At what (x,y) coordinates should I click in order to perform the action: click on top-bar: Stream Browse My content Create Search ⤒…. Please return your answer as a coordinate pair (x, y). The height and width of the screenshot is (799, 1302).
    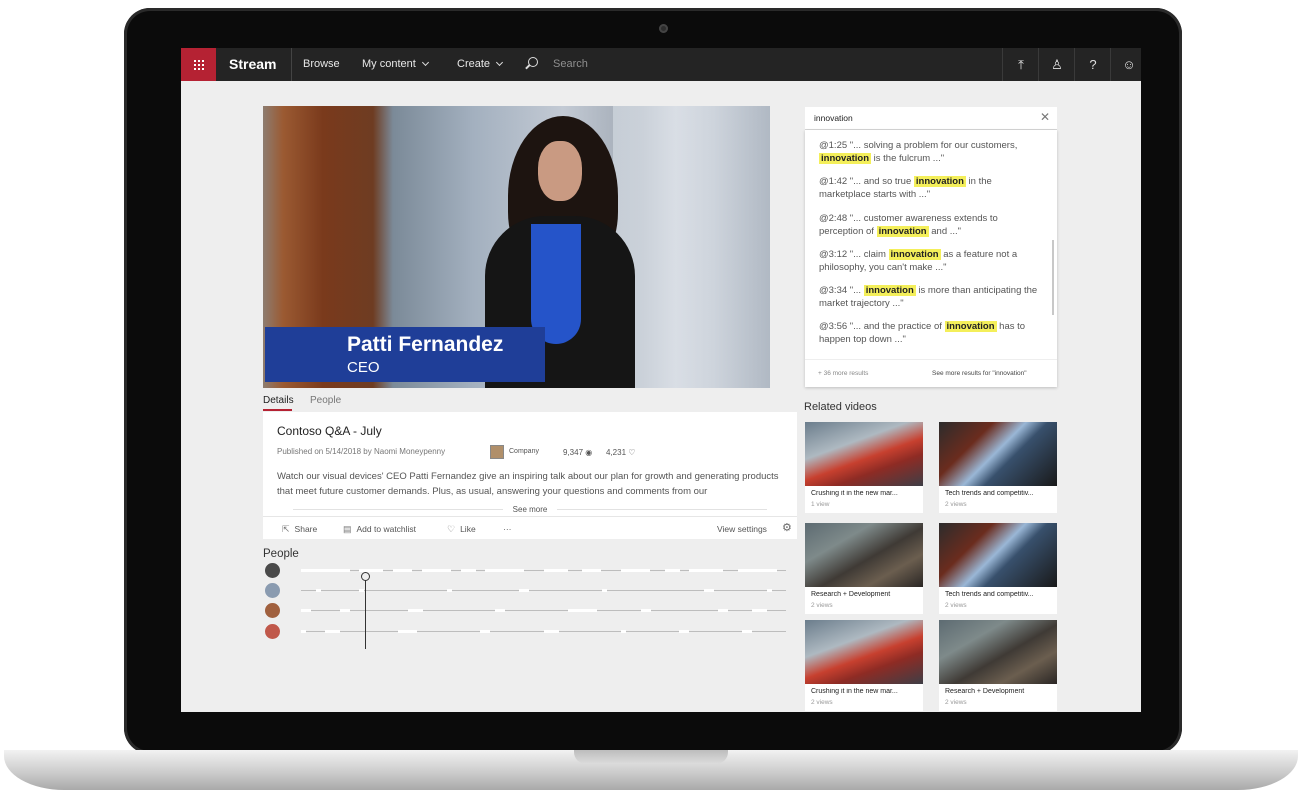
    Looking at the image, I should click on (661, 64).